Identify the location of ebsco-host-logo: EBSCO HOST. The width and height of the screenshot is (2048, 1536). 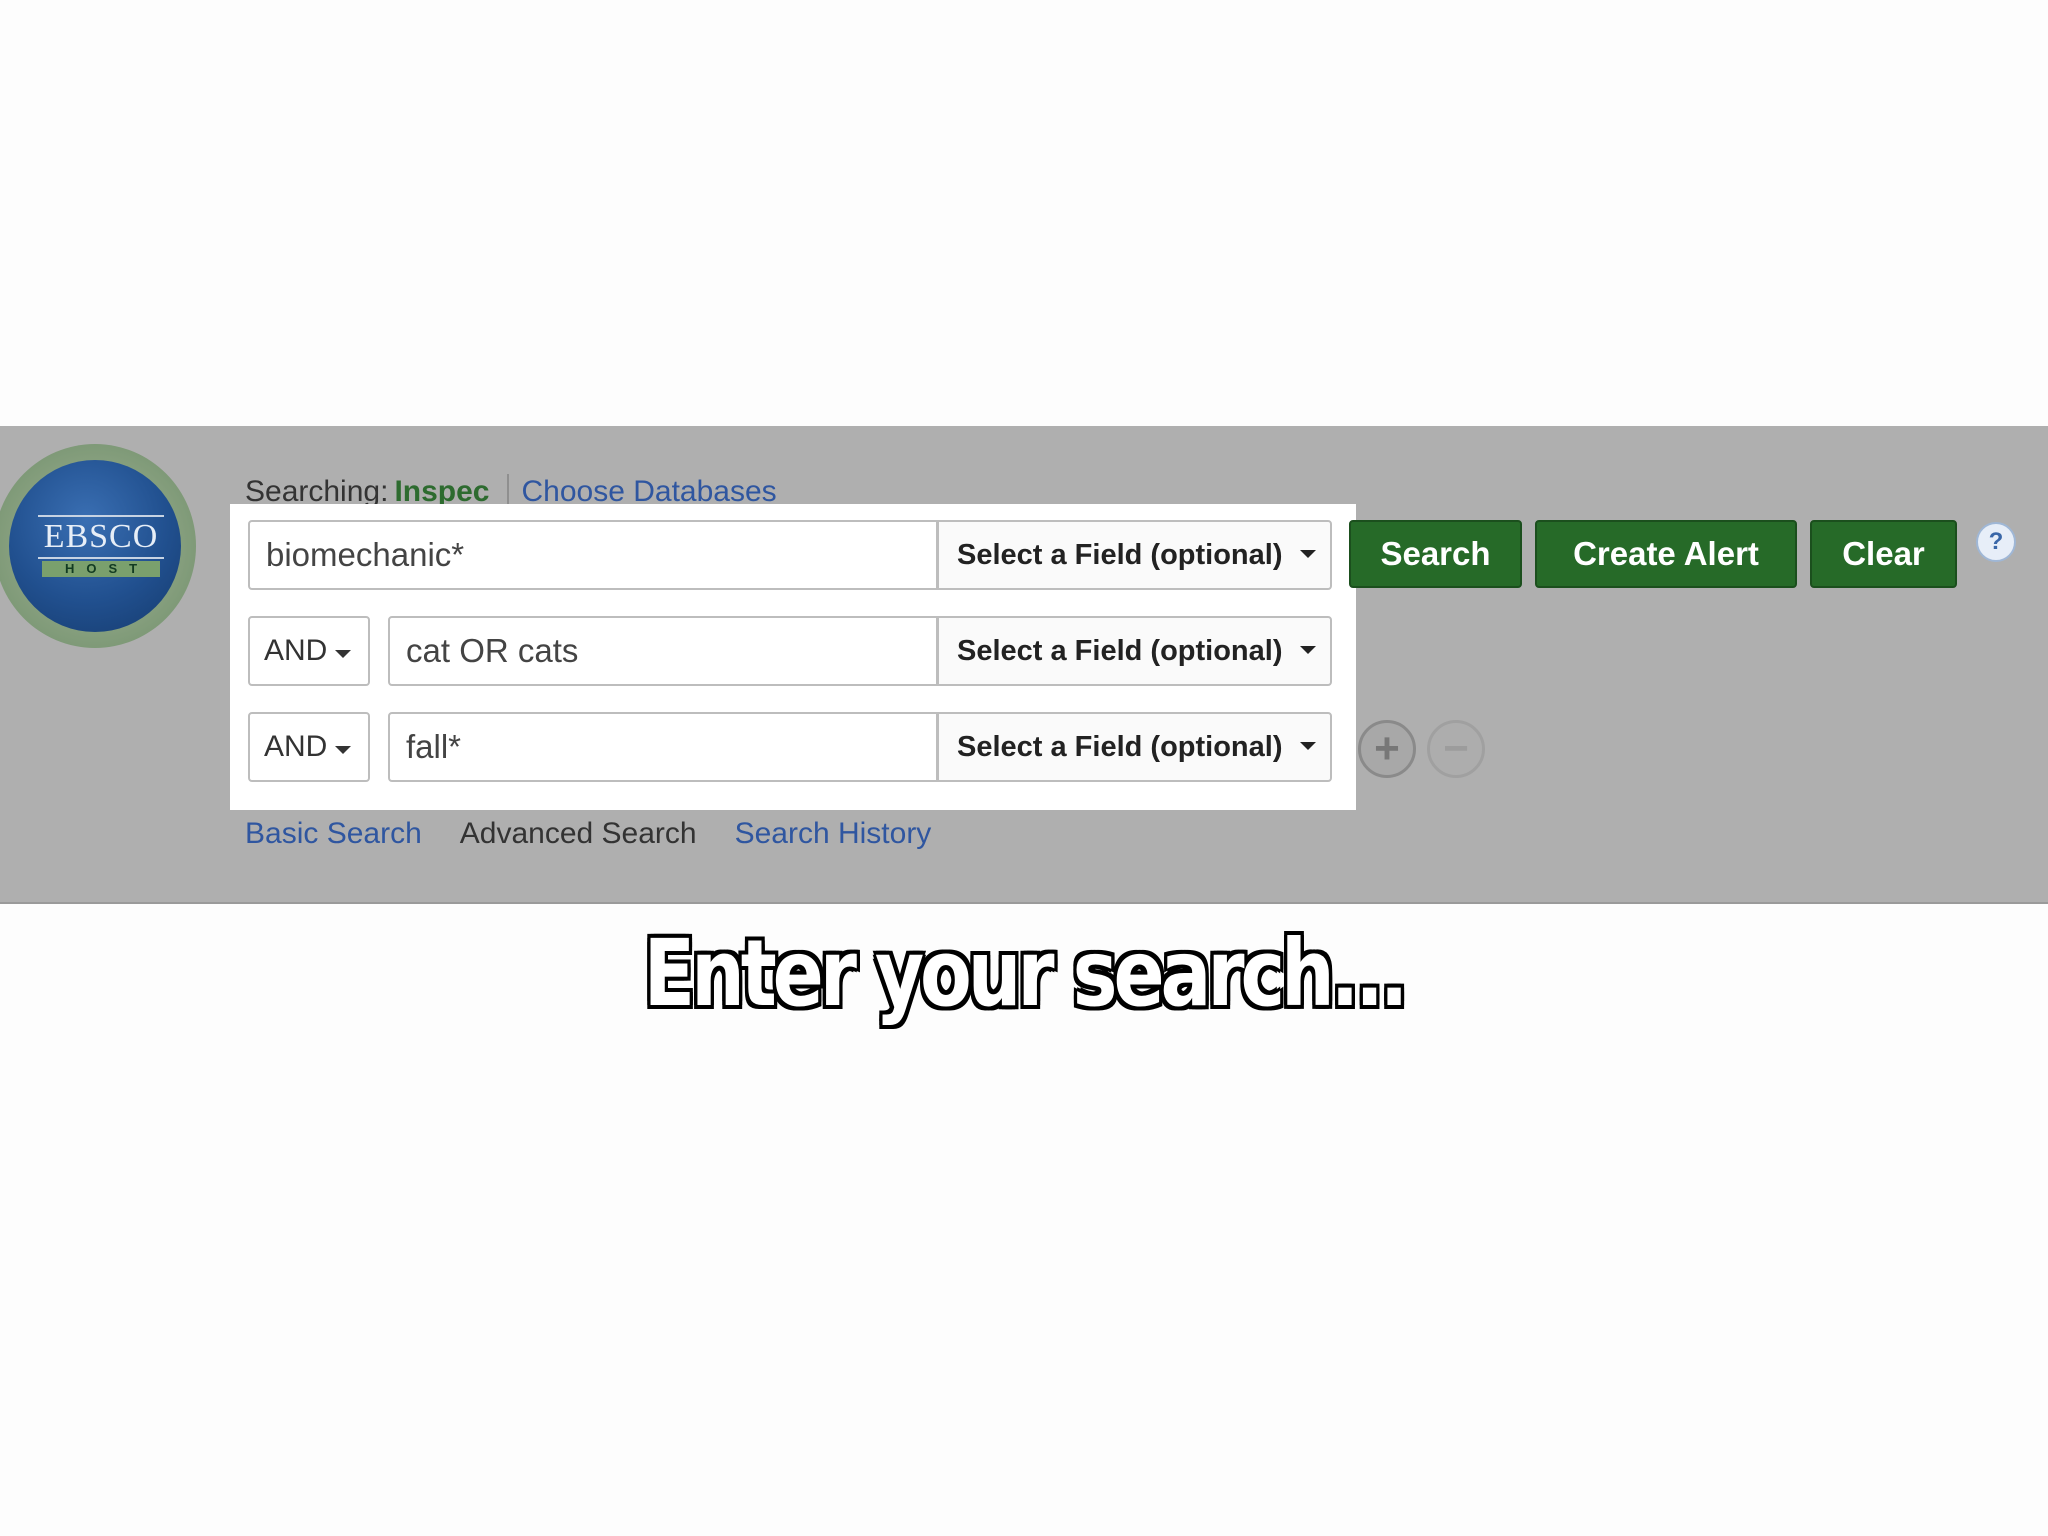
(98, 546).